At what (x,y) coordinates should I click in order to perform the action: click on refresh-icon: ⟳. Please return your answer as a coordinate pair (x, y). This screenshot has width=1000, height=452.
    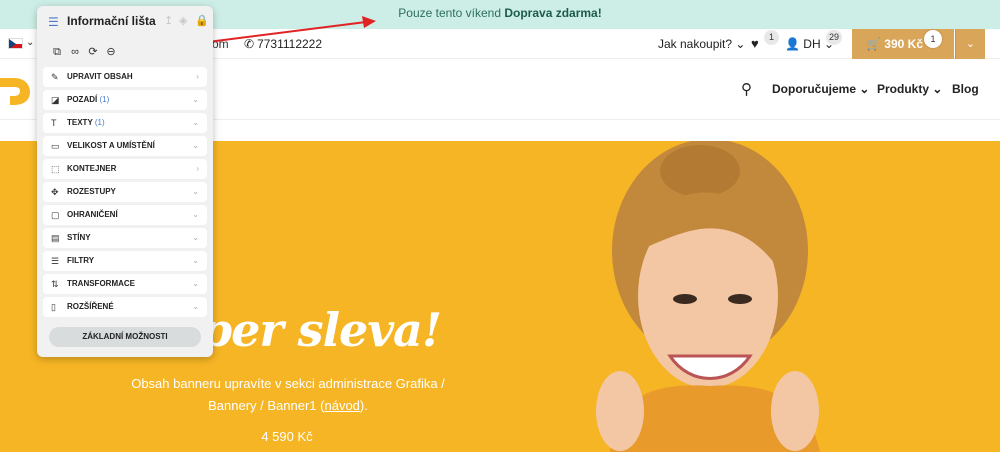
    Looking at the image, I should click on (93, 51).